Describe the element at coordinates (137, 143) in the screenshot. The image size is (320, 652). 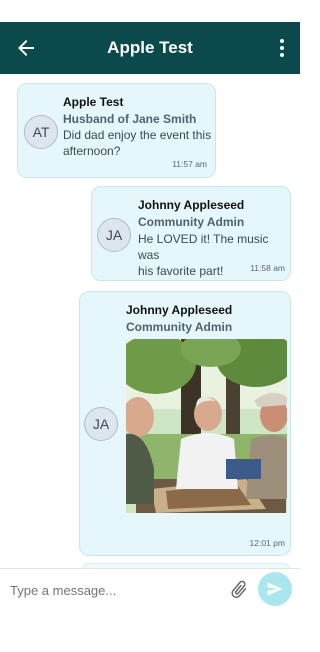
I see `message-text: Did dad enjoy the event this afternoon?` at that location.